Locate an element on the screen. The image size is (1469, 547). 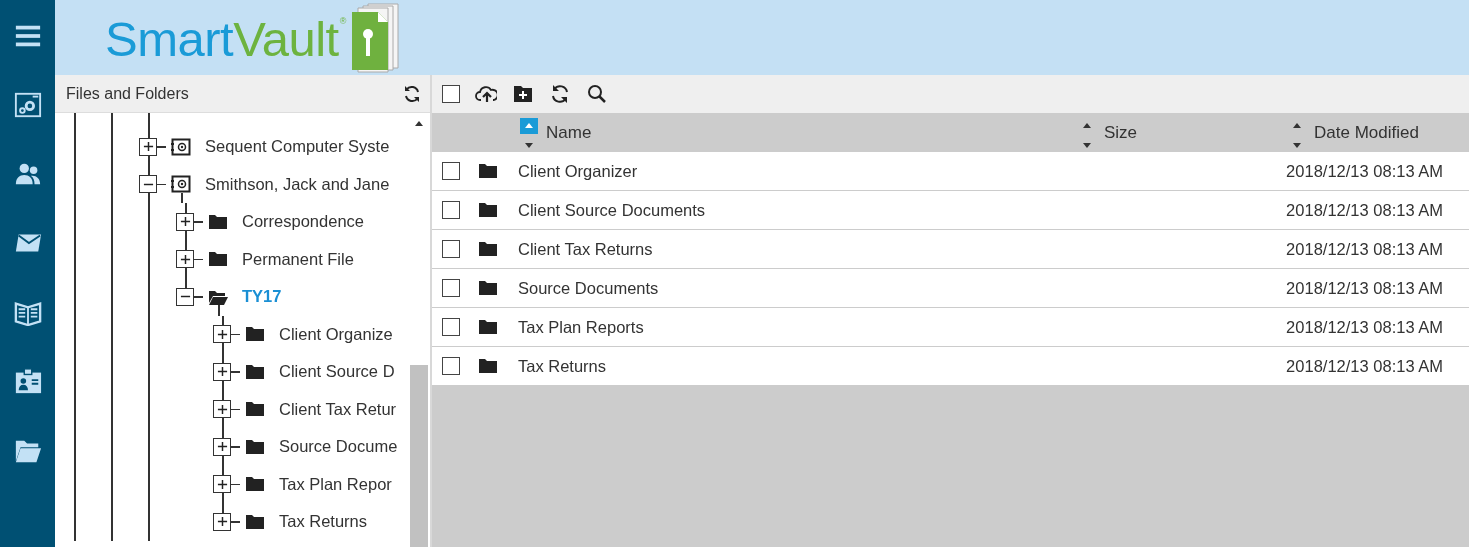
tree-item: Client Tax Retur is located at coordinates (338, 409).